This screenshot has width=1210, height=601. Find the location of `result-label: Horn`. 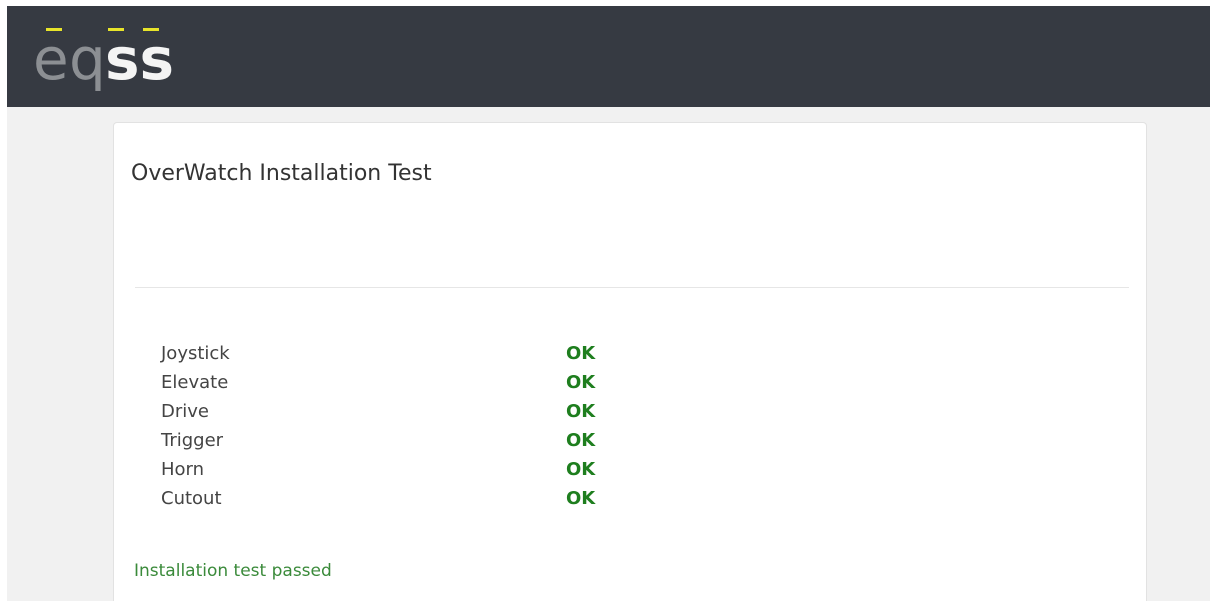

result-label: Horn is located at coordinates (183, 469).